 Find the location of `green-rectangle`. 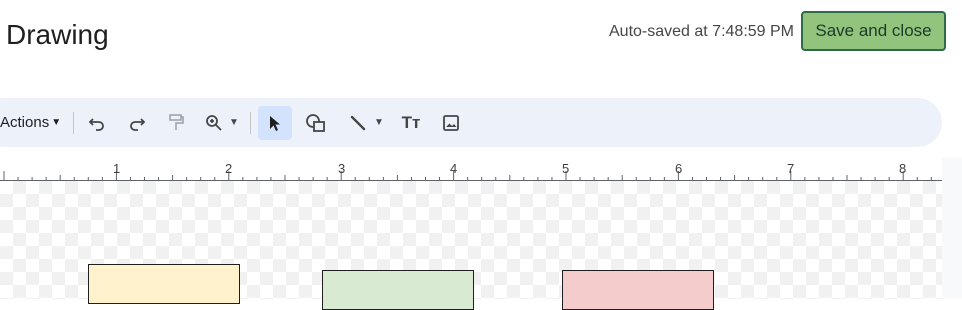

green-rectangle is located at coordinates (398, 290).